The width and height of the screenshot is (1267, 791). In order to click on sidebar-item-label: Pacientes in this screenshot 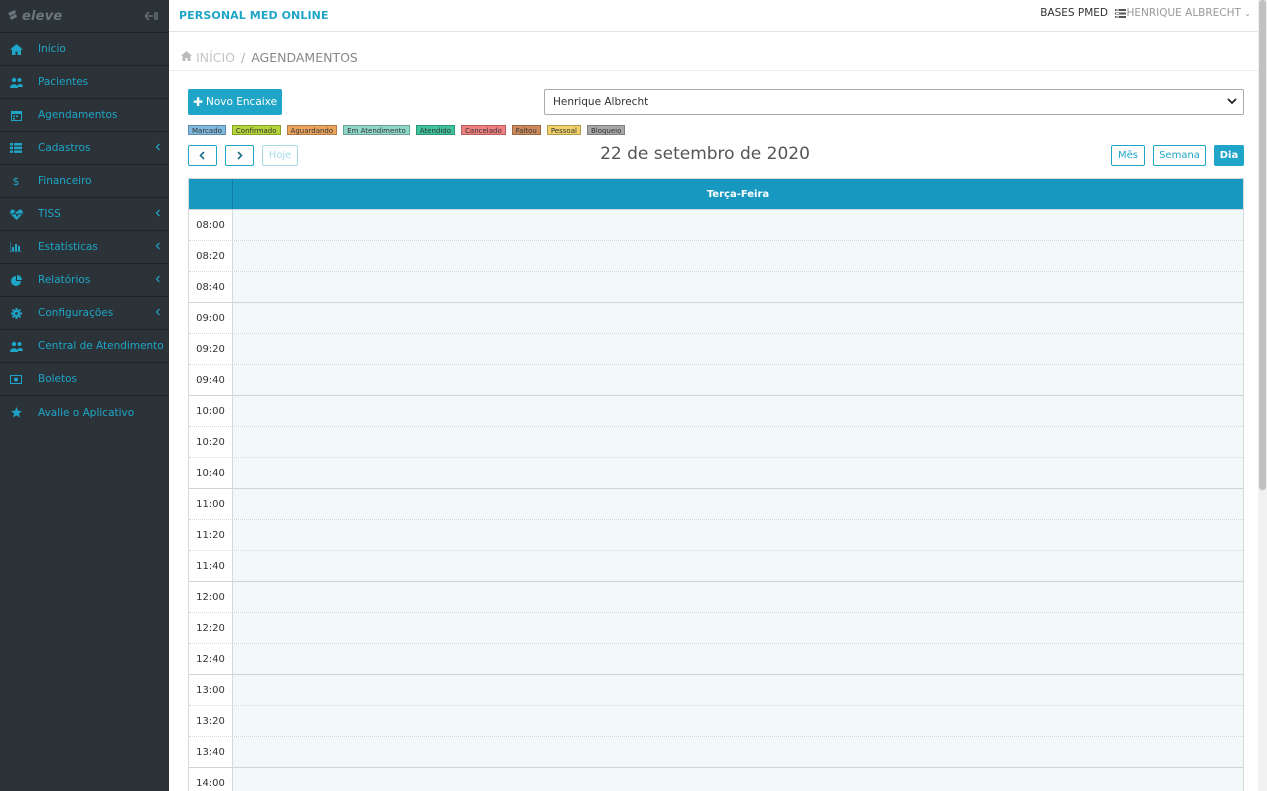, I will do `click(63, 82)`.